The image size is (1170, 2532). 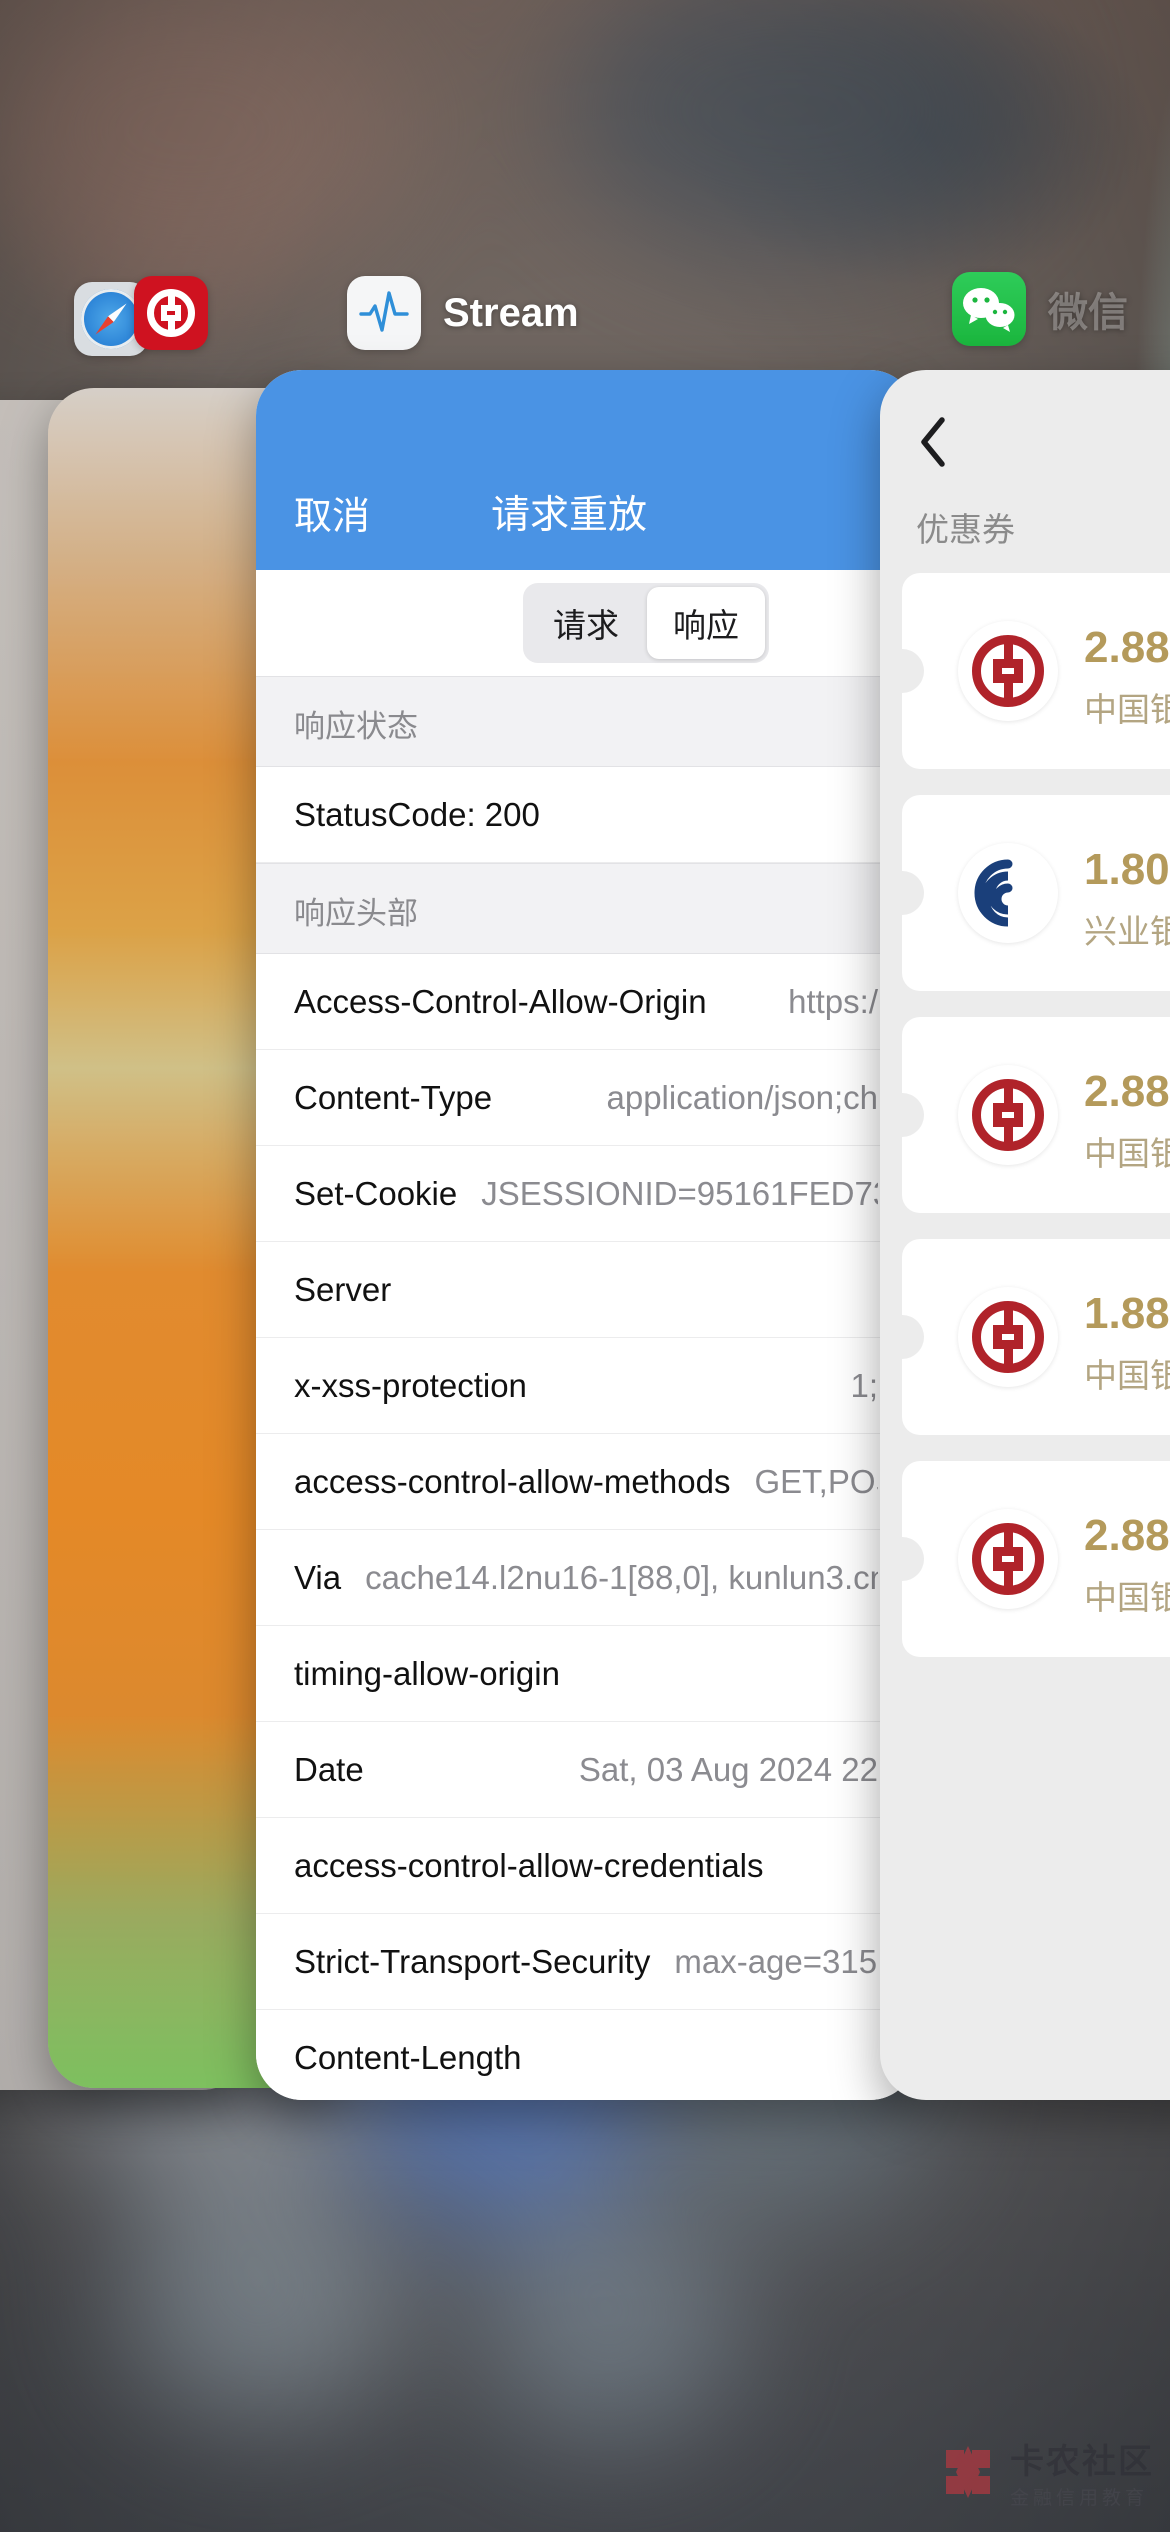 I want to click on table-row: Via cache14.l2nu16-1[88,0], kunlun3.cn, so click(x=586, y=1578).